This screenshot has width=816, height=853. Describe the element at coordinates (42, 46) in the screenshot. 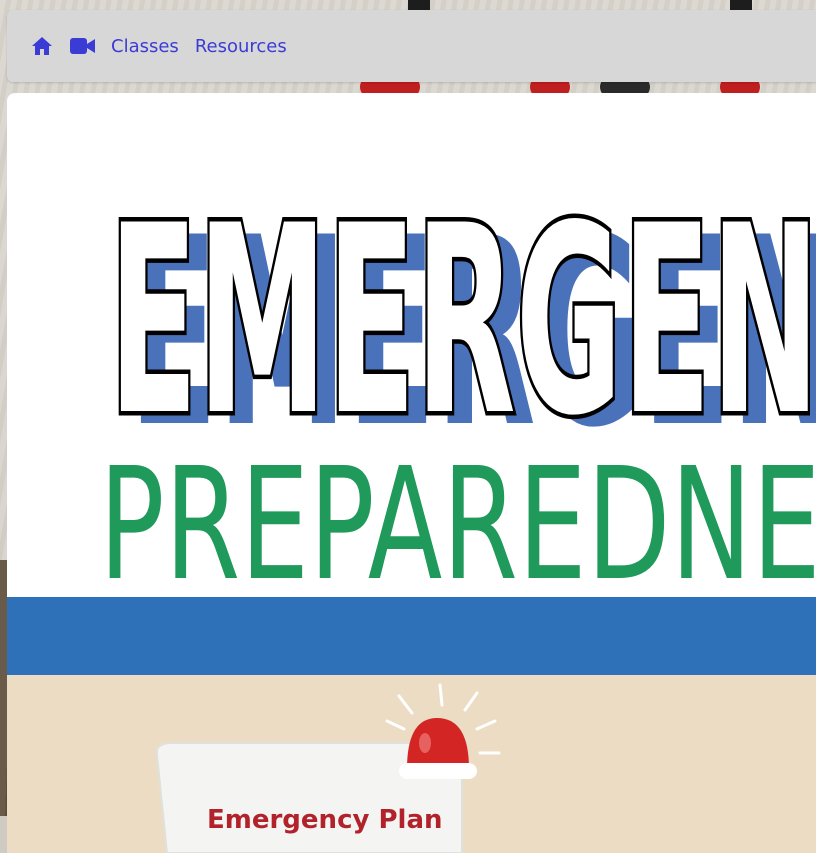

I see `home-icon` at that location.